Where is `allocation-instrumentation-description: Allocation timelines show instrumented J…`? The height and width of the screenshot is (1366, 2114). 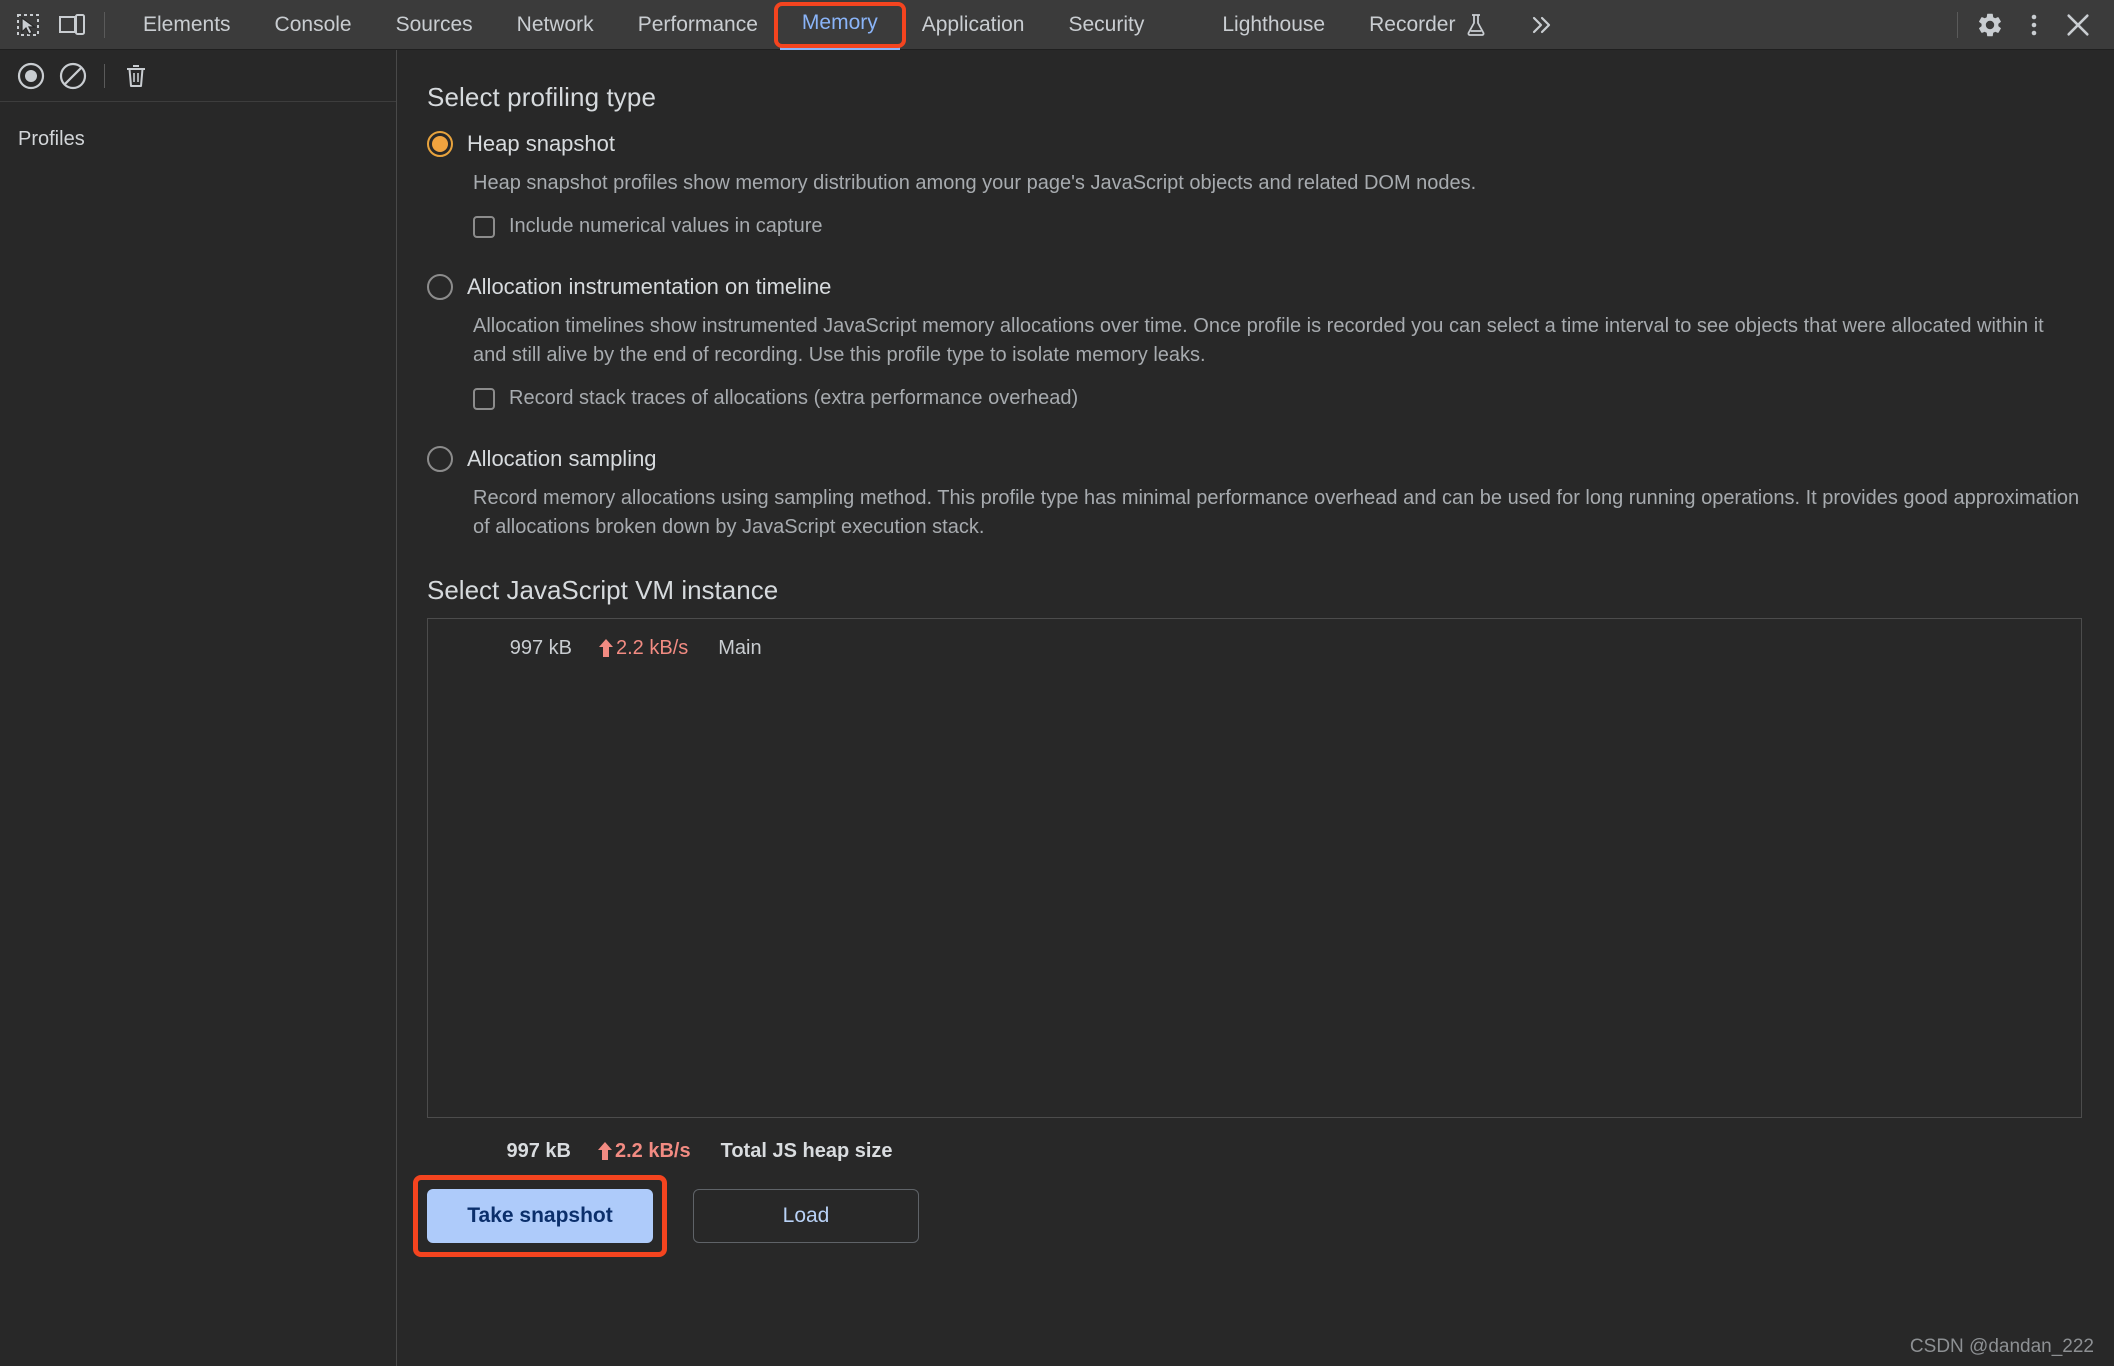 allocation-instrumentation-description: Allocation timelines show instrumented J… is located at coordinates (1258, 340).